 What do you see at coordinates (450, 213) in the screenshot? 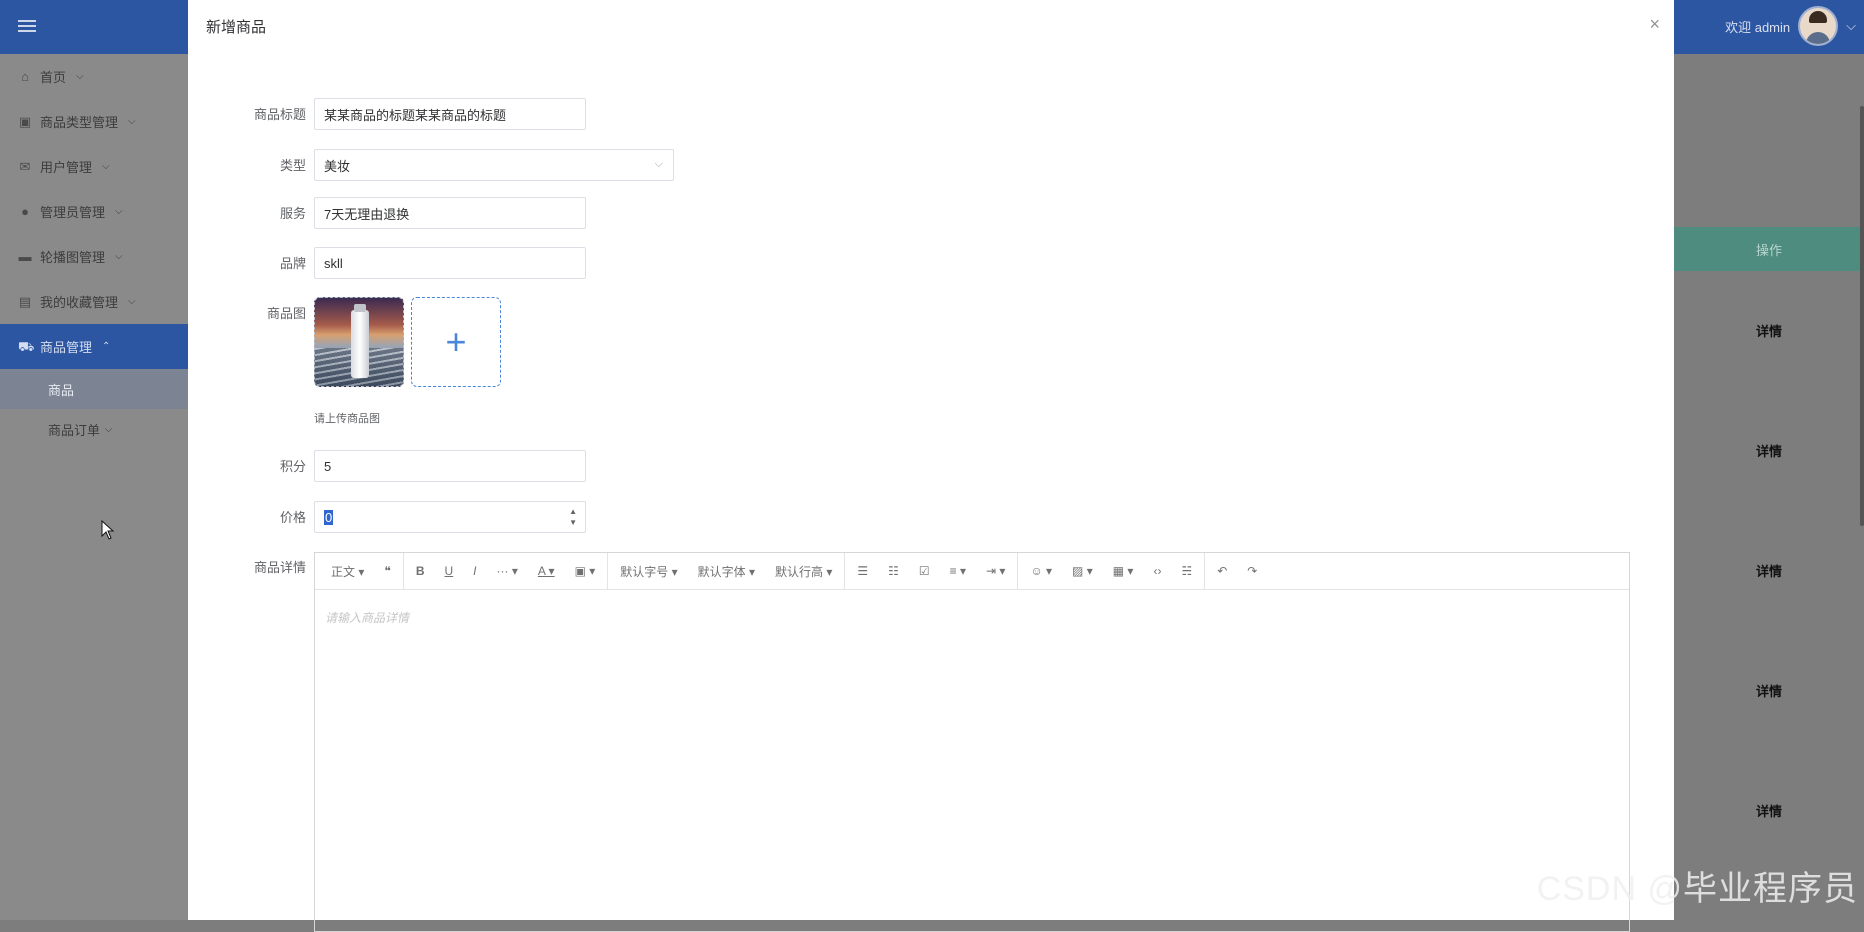
I see `service-input: 7天无理由退换` at bounding box center [450, 213].